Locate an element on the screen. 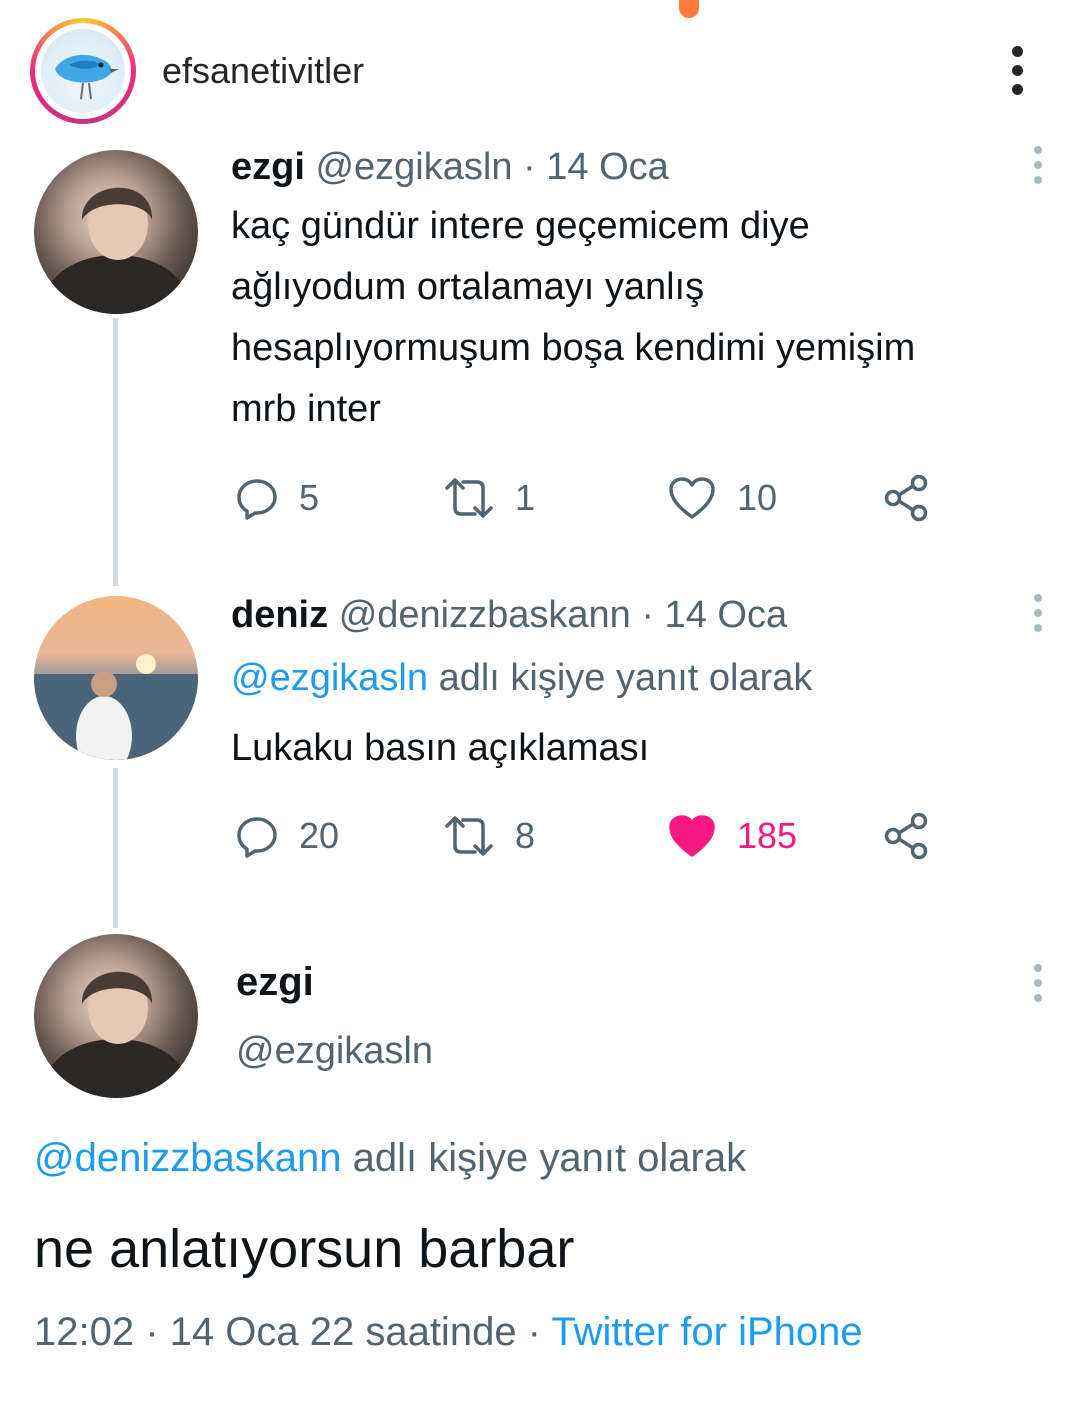 The width and height of the screenshot is (1080, 1403). handle: @denizzbaskann is located at coordinates (485, 615).